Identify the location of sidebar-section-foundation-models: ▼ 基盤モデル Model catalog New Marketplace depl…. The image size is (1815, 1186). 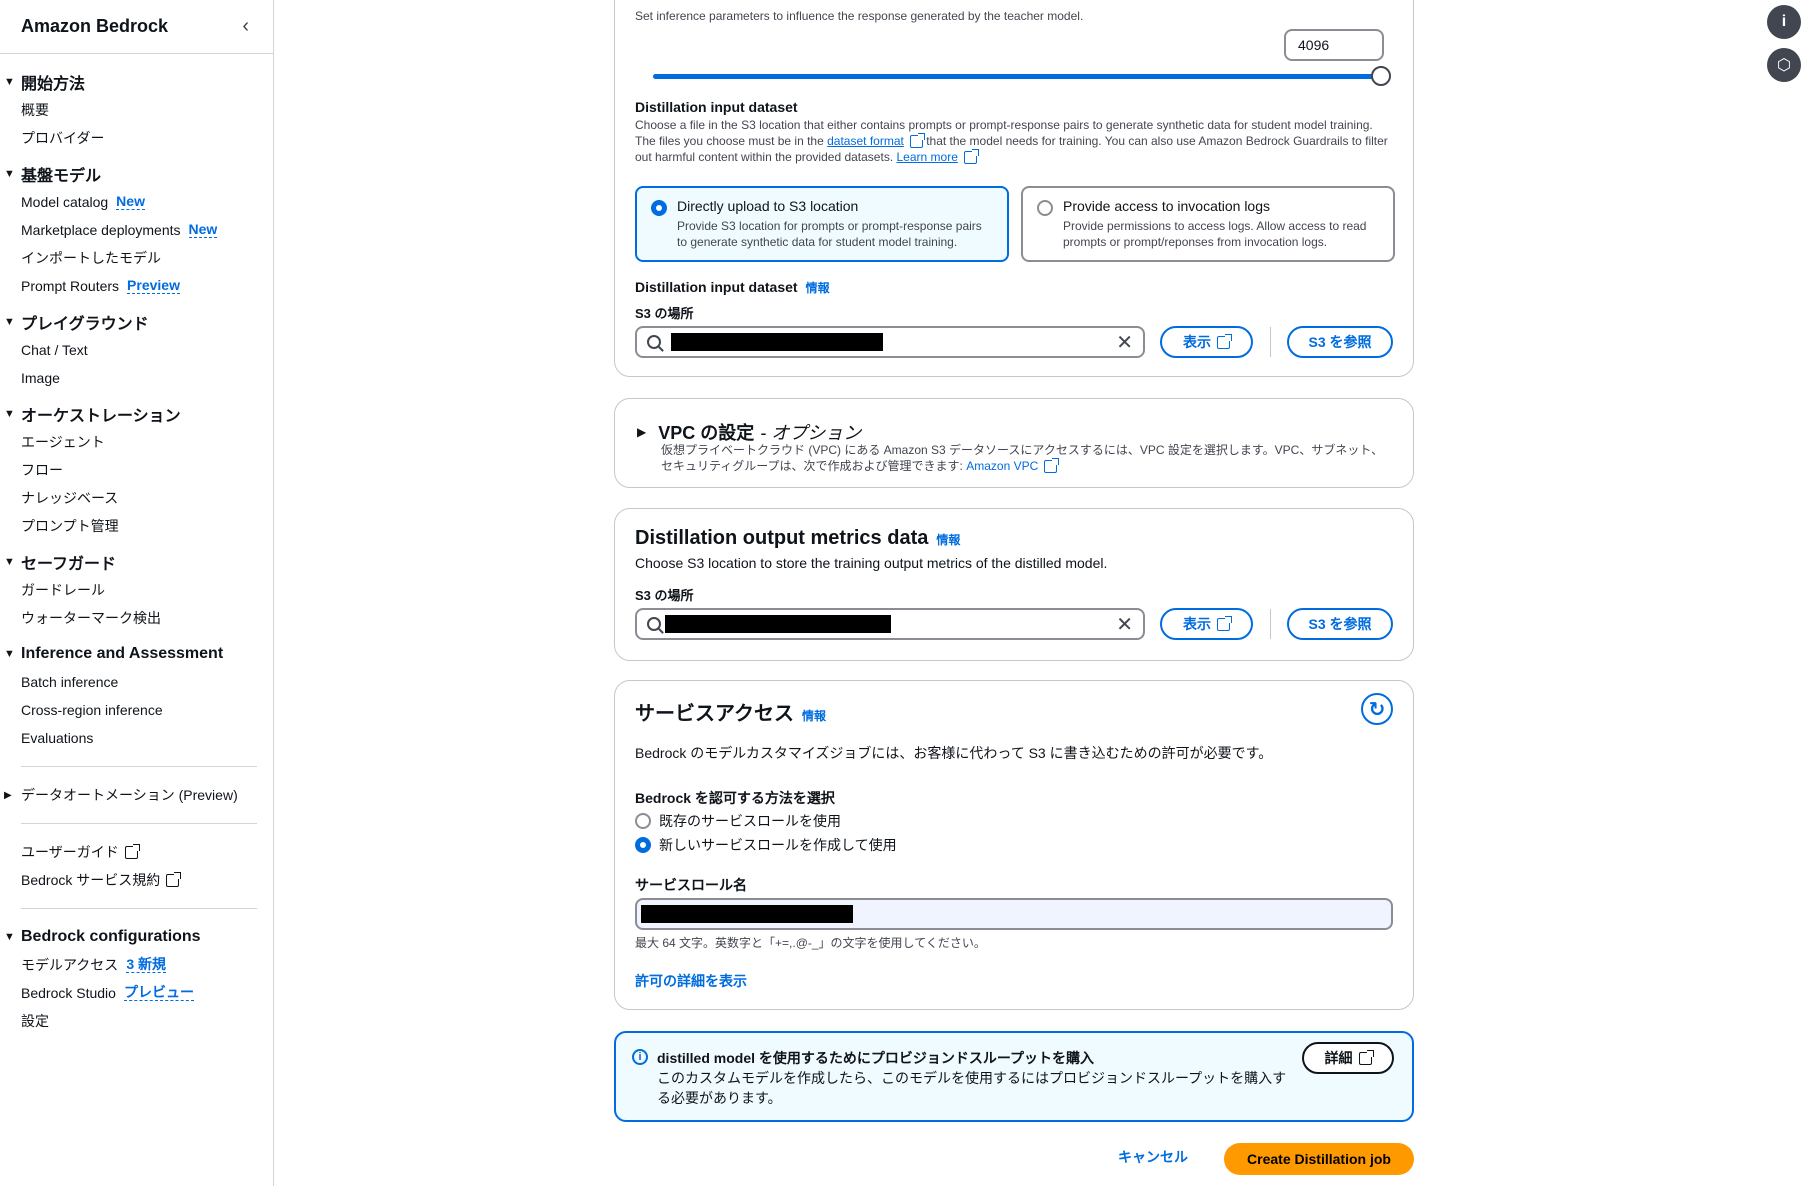
(136, 230).